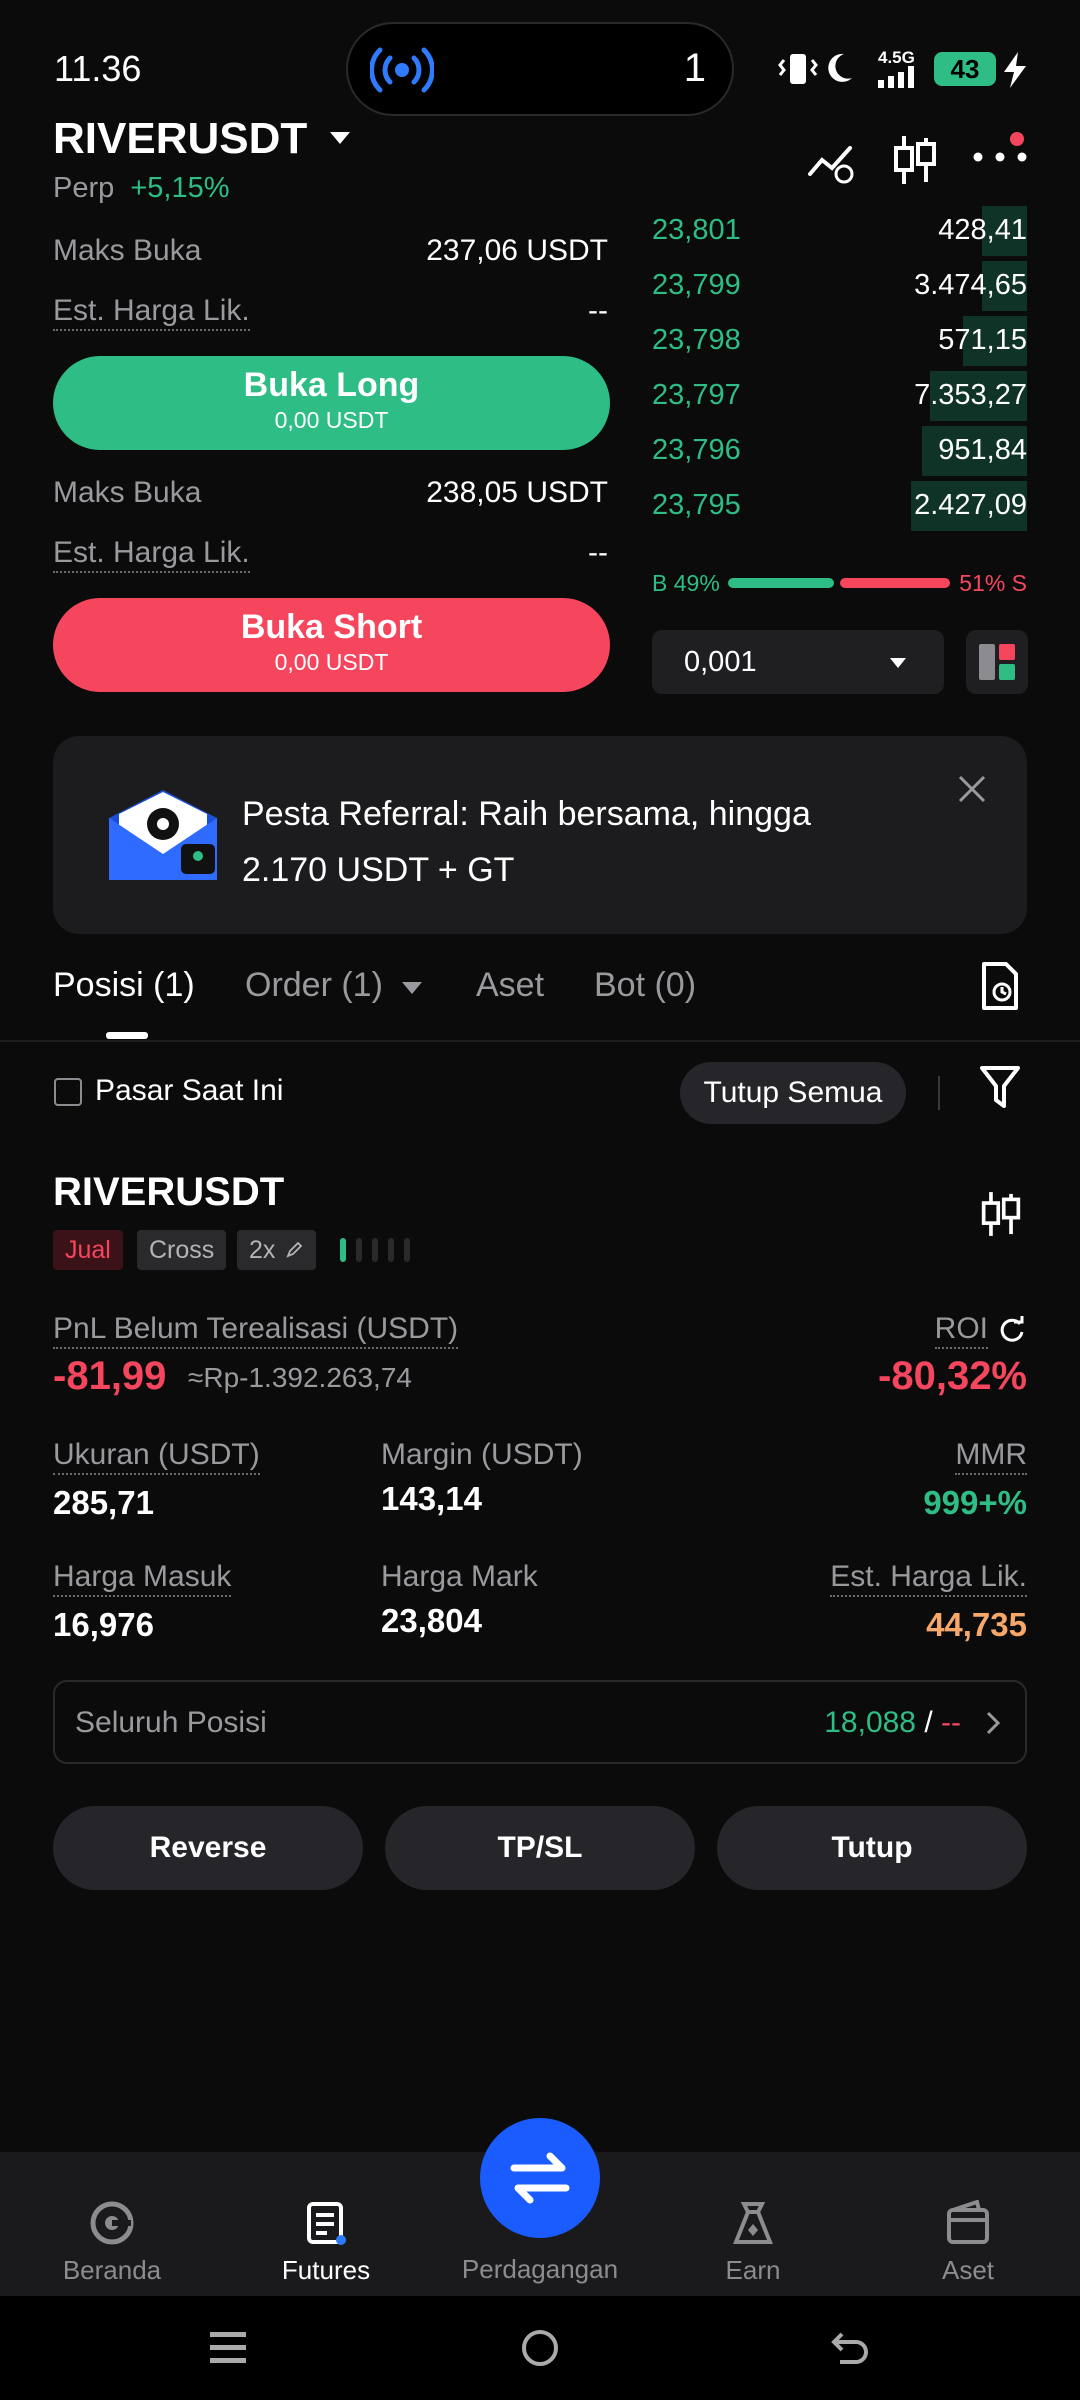 This screenshot has height=2400, width=1080. Describe the element at coordinates (645, 985) in the screenshot. I see `tab-bots: Bot (0)` at that location.